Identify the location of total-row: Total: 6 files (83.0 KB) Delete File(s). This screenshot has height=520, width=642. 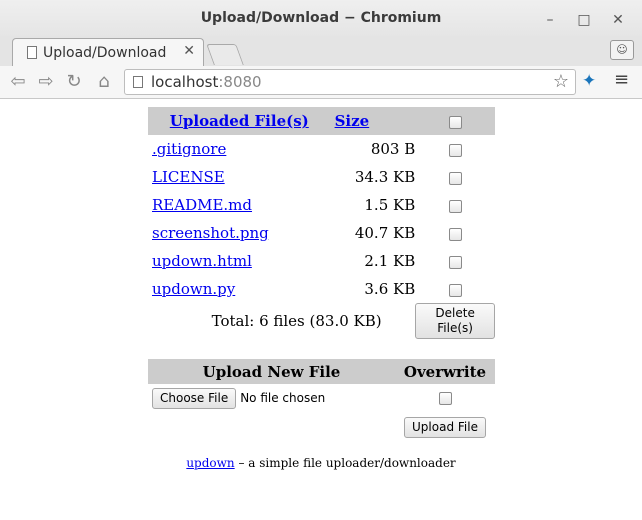
(321, 321).